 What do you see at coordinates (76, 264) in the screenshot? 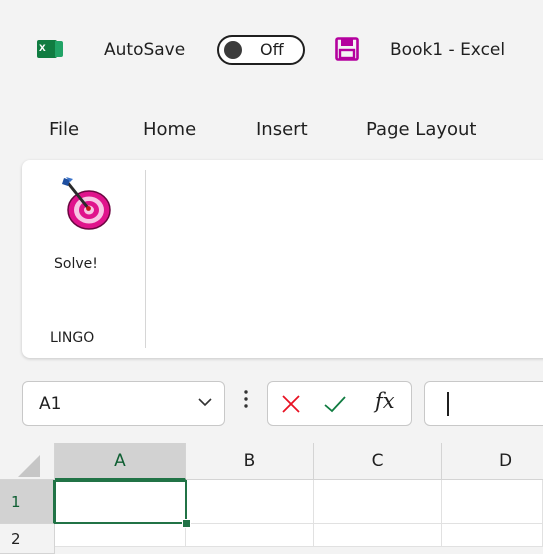
I see `solve-label: Solve!` at bounding box center [76, 264].